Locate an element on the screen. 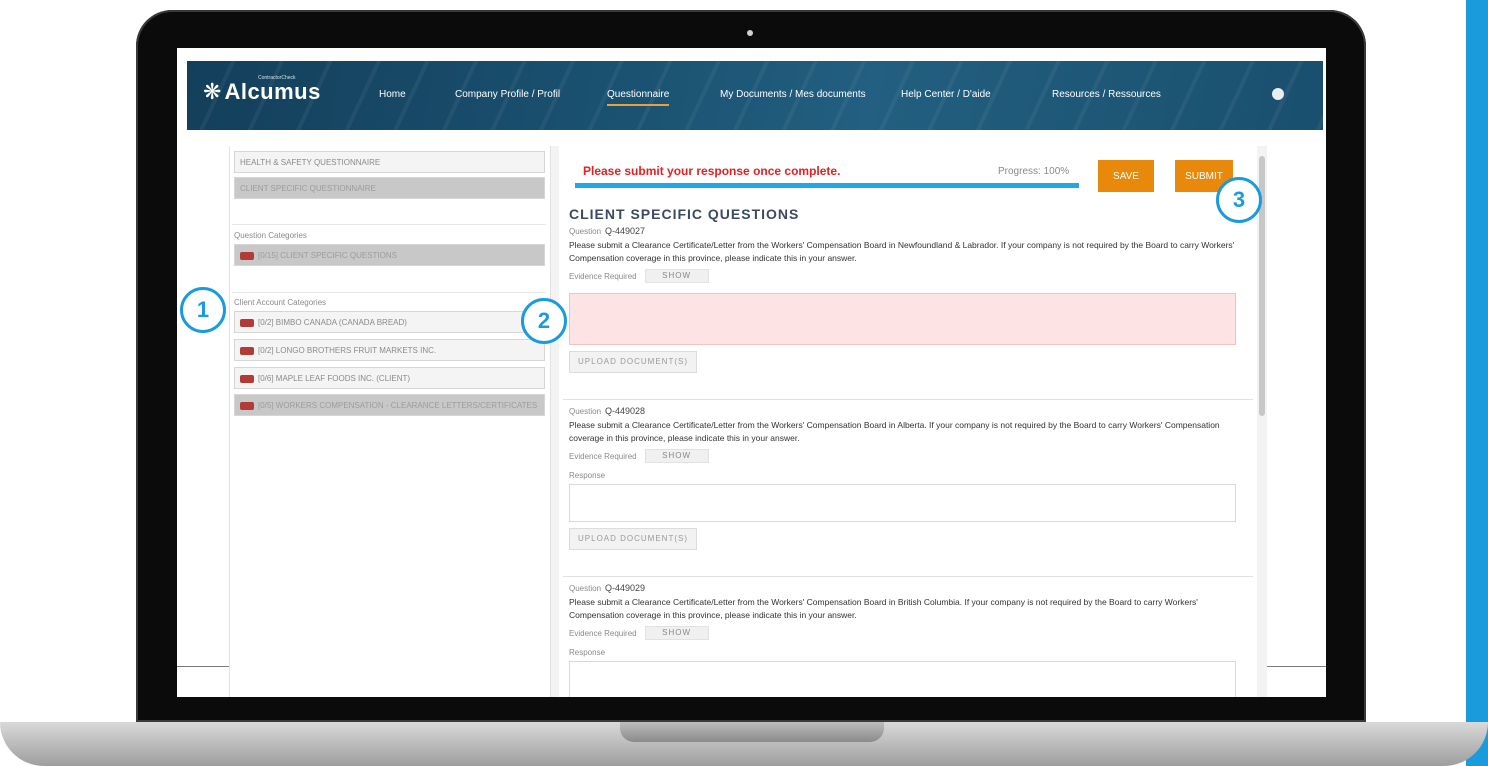  callout-2: 2 is located at coordinates (544, 321).